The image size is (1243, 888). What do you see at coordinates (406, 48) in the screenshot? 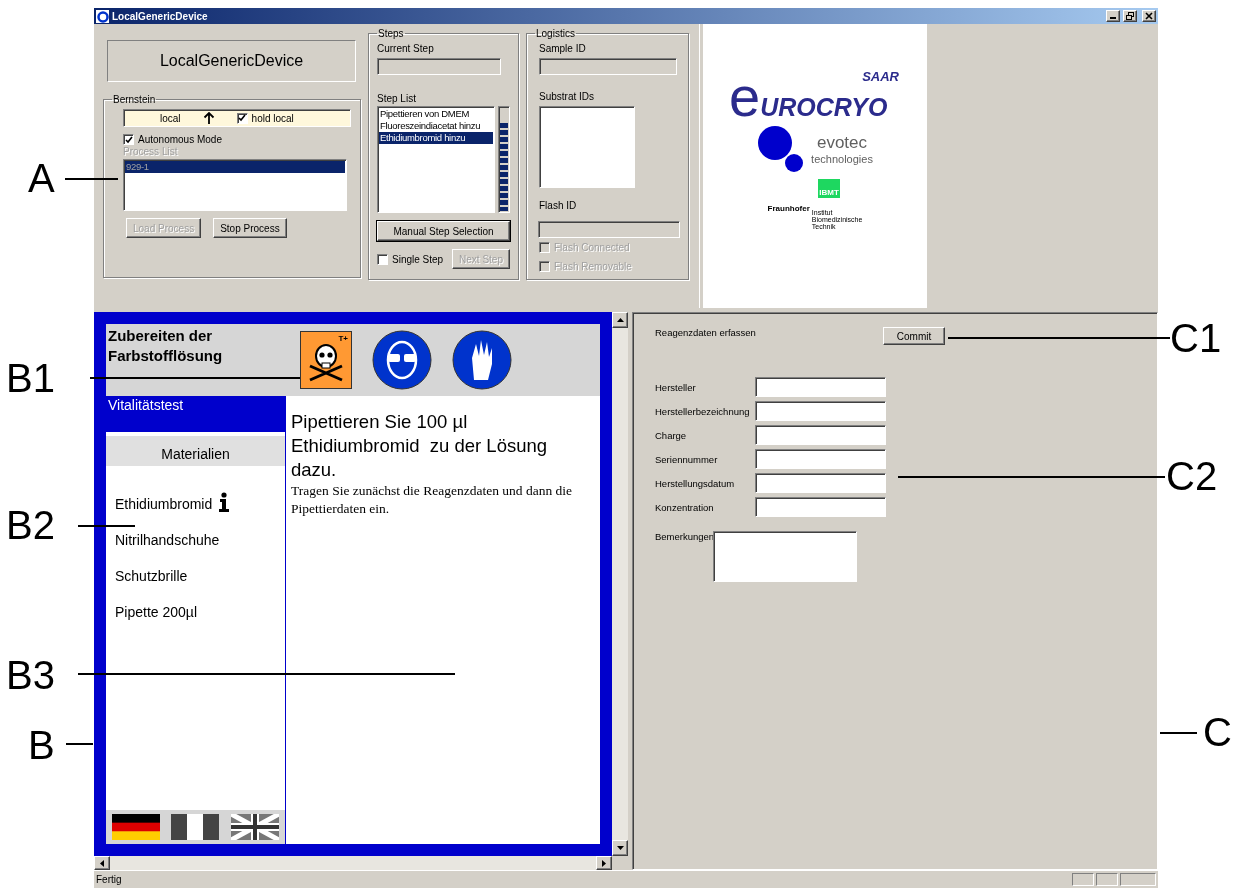
I see `current-step-label: Current Step` at bounding box center [406, 48].